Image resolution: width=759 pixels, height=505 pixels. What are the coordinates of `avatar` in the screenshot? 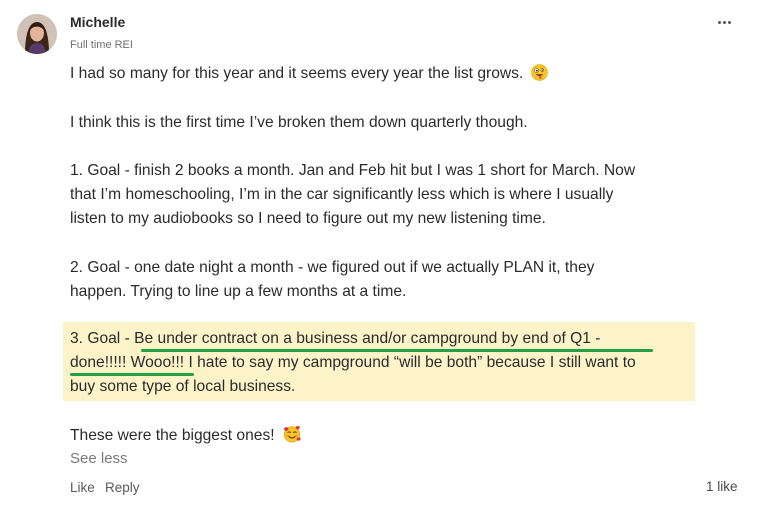 It's located at (37, 34).